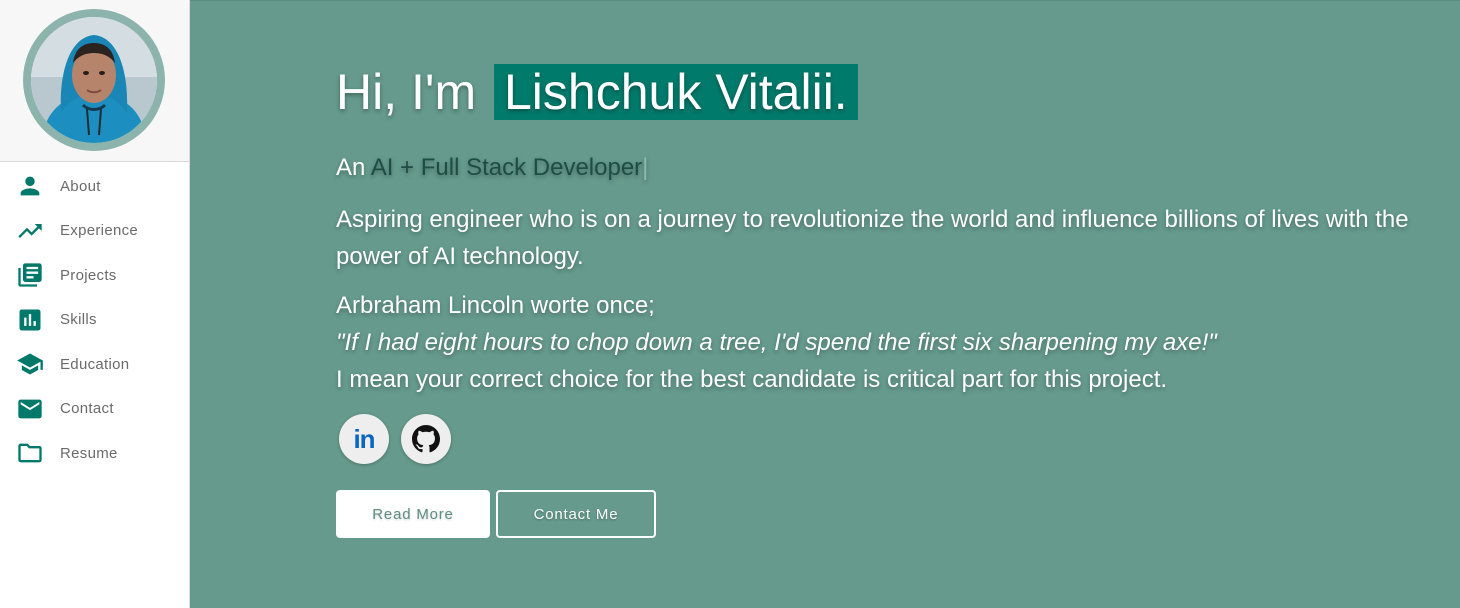 The width and height of the screenshot is (1460, 608). Describe the element at coordinates (30, 364) in the screenshot. I see `school-icon` at that location.